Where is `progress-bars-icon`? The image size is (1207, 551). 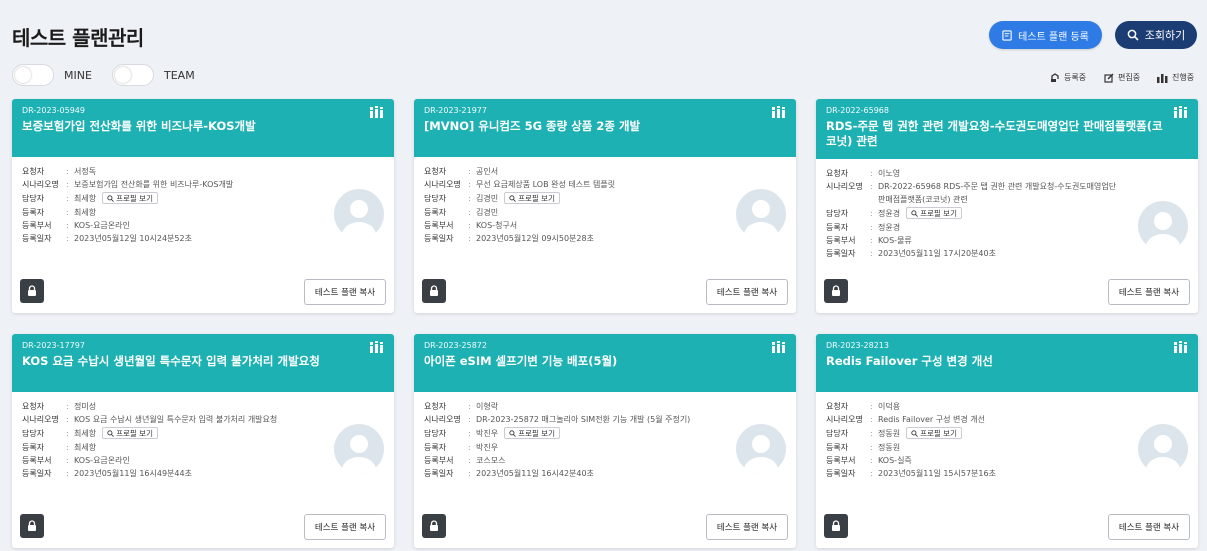
progress-bars-icon is located at coordinates (1162, 78).